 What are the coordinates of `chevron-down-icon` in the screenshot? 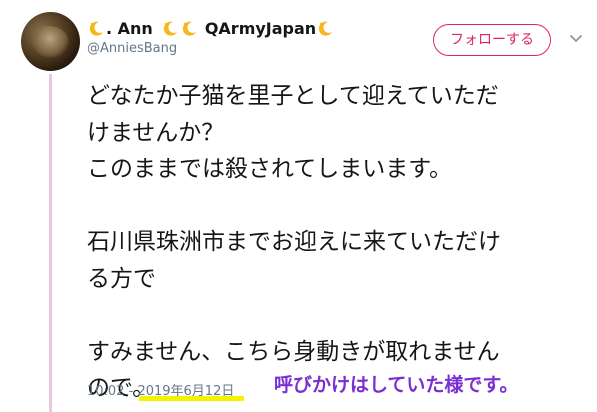 It's located at (576, 38).